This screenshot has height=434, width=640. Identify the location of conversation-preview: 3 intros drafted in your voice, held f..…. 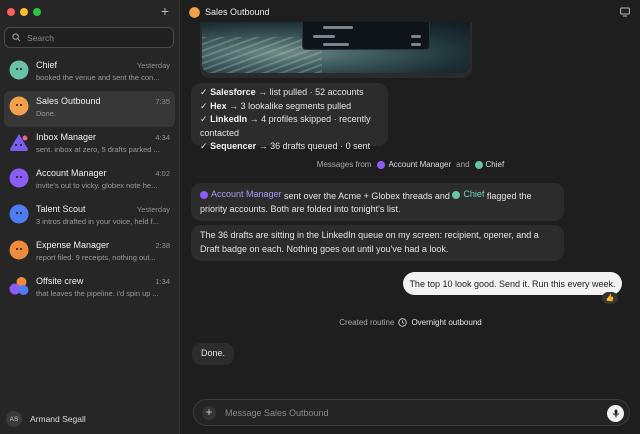
(97, 221).